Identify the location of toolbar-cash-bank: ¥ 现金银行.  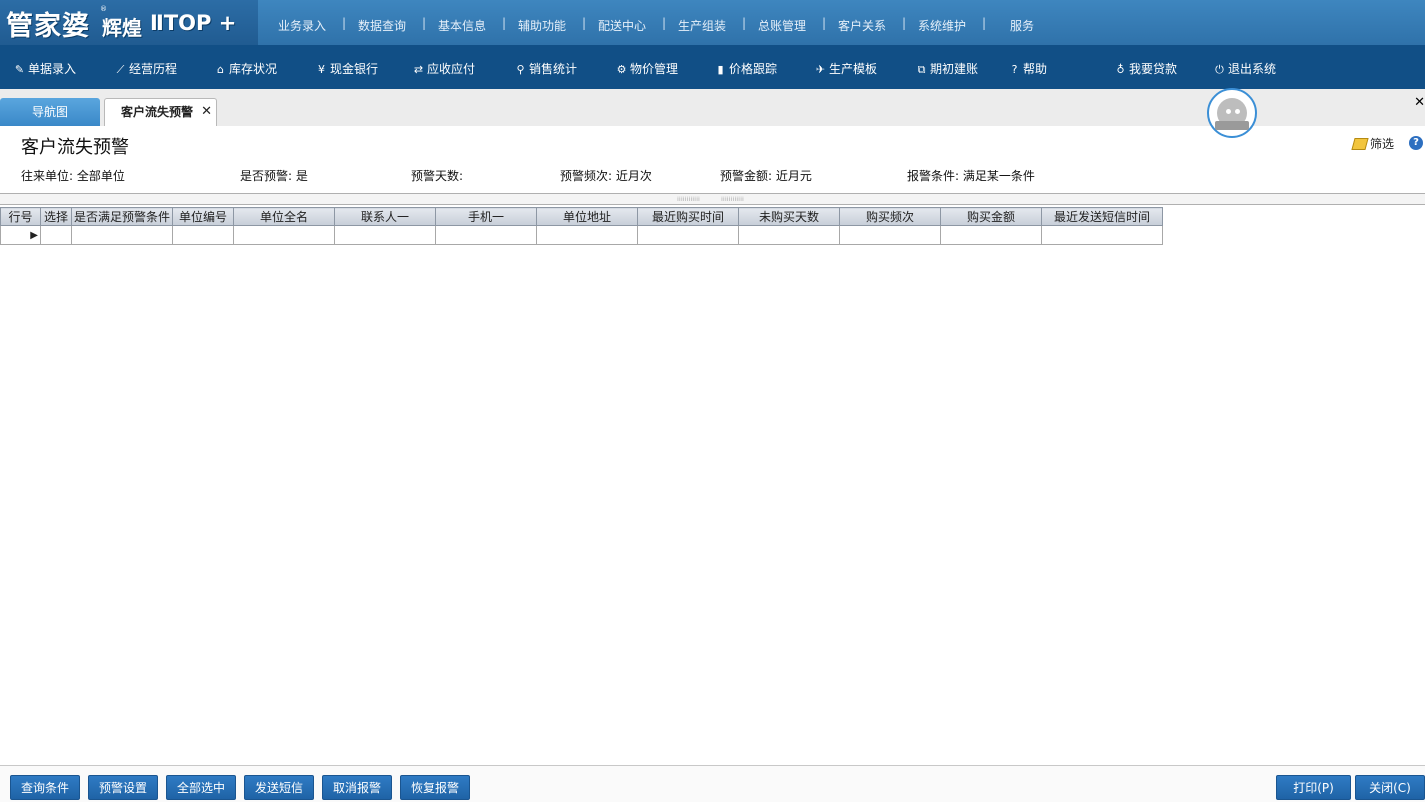
(346, 68).